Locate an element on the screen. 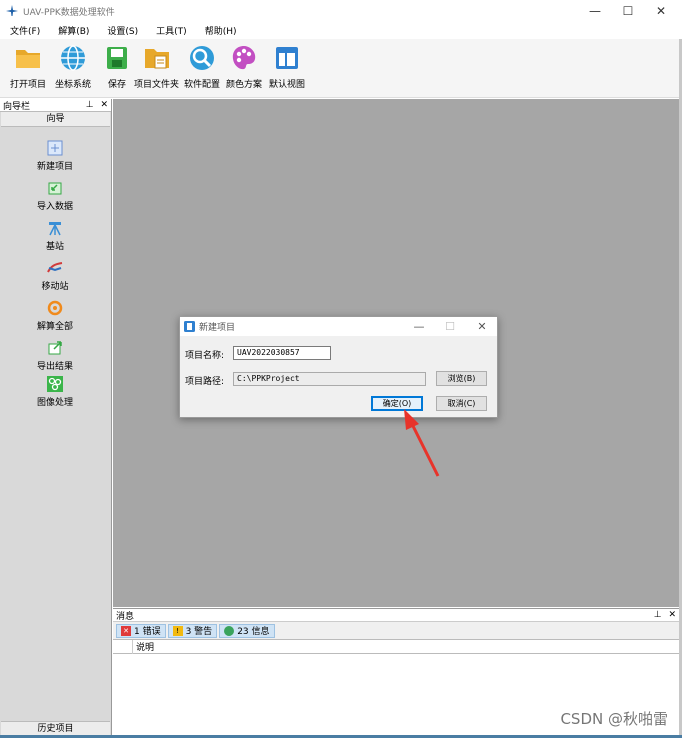 This screenshot has height=738, width=682. watermark-text: CSDN @秋啪雷 is located at coordinates (614, 719).